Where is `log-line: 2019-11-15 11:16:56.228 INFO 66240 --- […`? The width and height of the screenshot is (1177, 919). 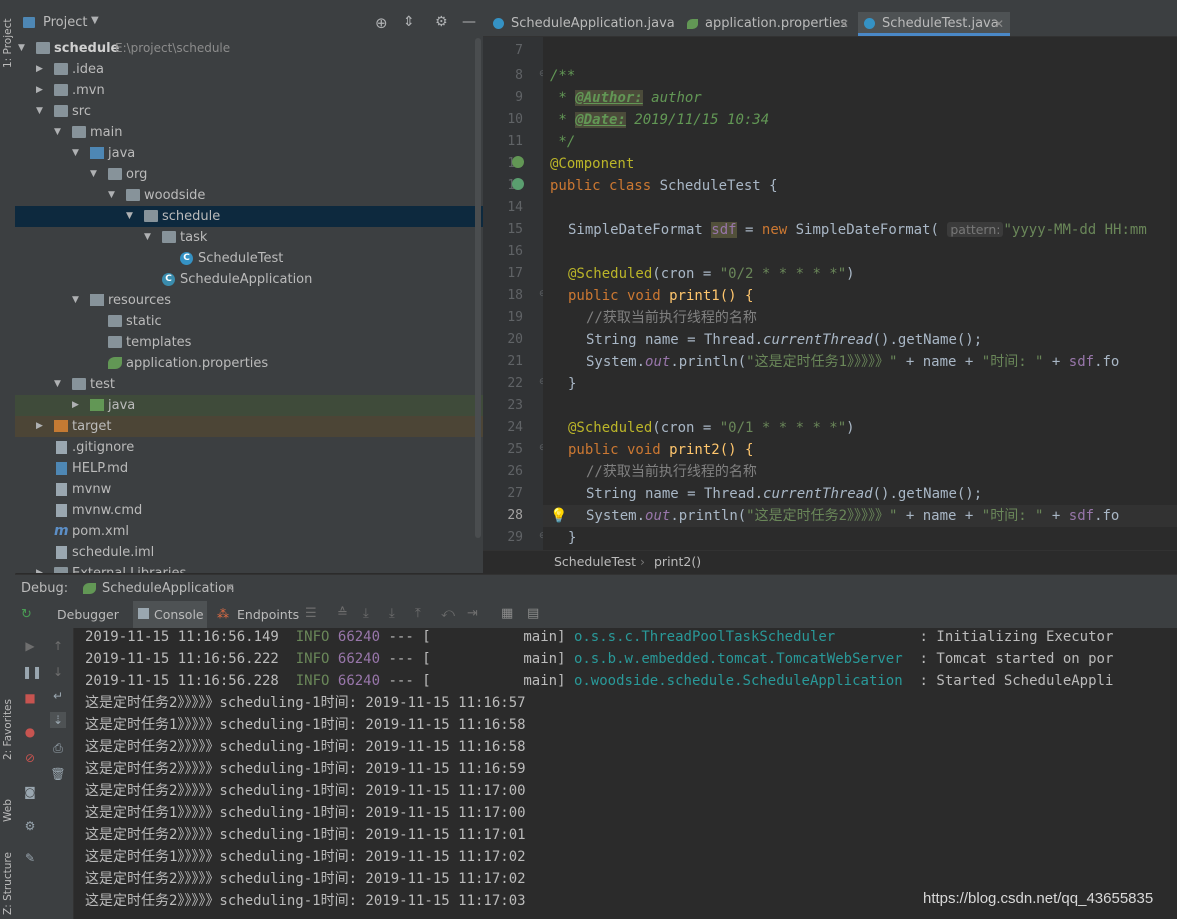 log-line: 2019-11-15 11:16:56.228 INFO 66240 --- [… is located at coordinates (599, 681).